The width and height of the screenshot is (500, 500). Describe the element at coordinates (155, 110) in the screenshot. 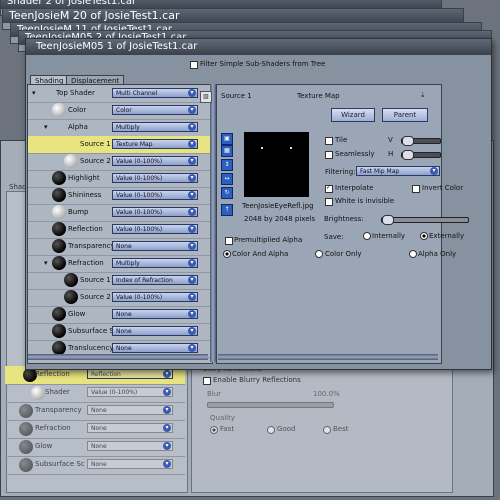

I see `shader-select: Color` at that location.